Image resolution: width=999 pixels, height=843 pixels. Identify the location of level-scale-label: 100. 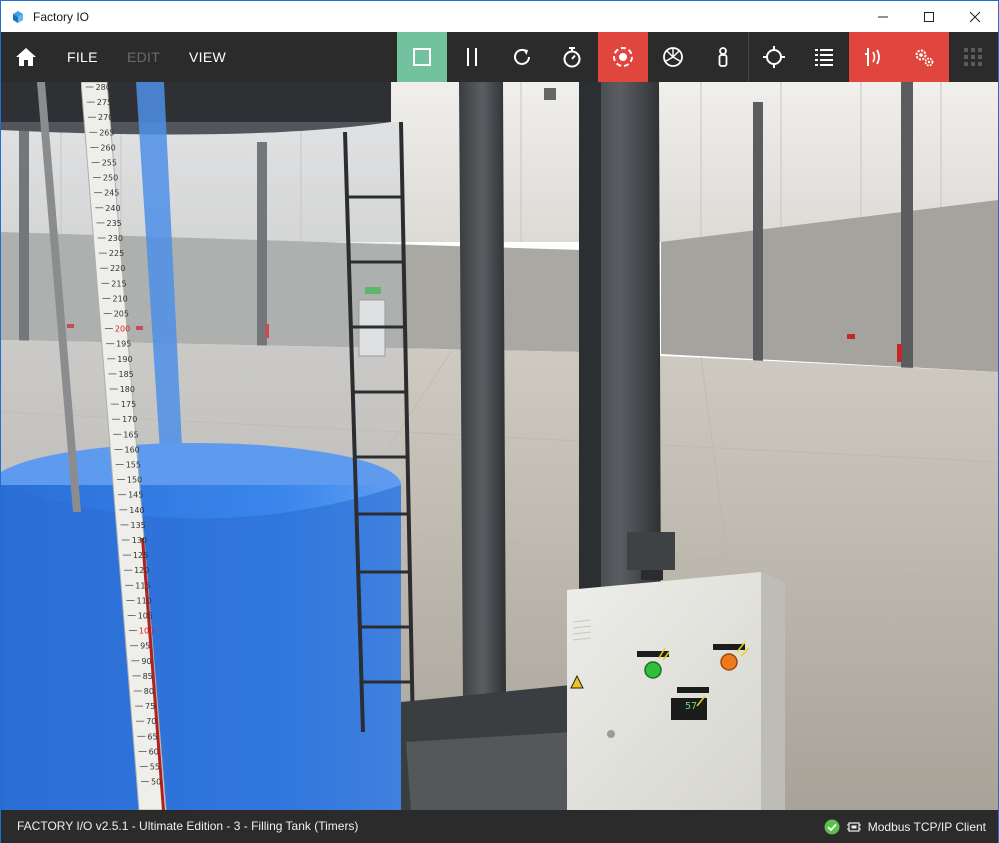
(146, 631).